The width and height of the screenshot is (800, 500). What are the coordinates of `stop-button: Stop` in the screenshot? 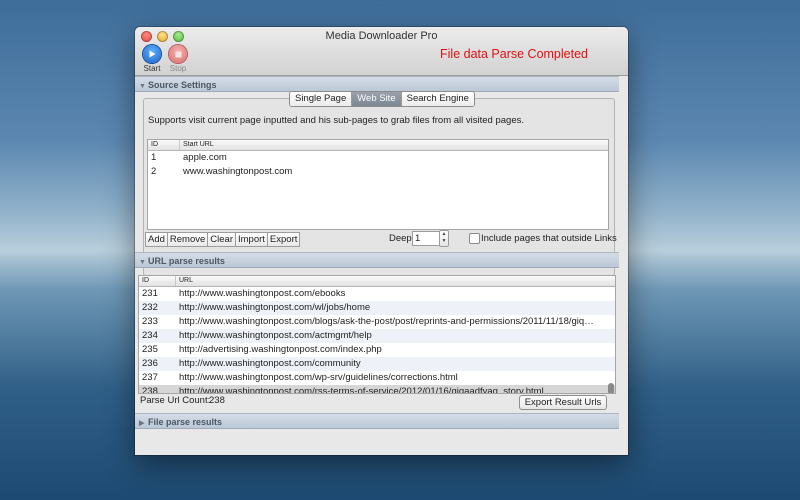 It's located at (178, 59).